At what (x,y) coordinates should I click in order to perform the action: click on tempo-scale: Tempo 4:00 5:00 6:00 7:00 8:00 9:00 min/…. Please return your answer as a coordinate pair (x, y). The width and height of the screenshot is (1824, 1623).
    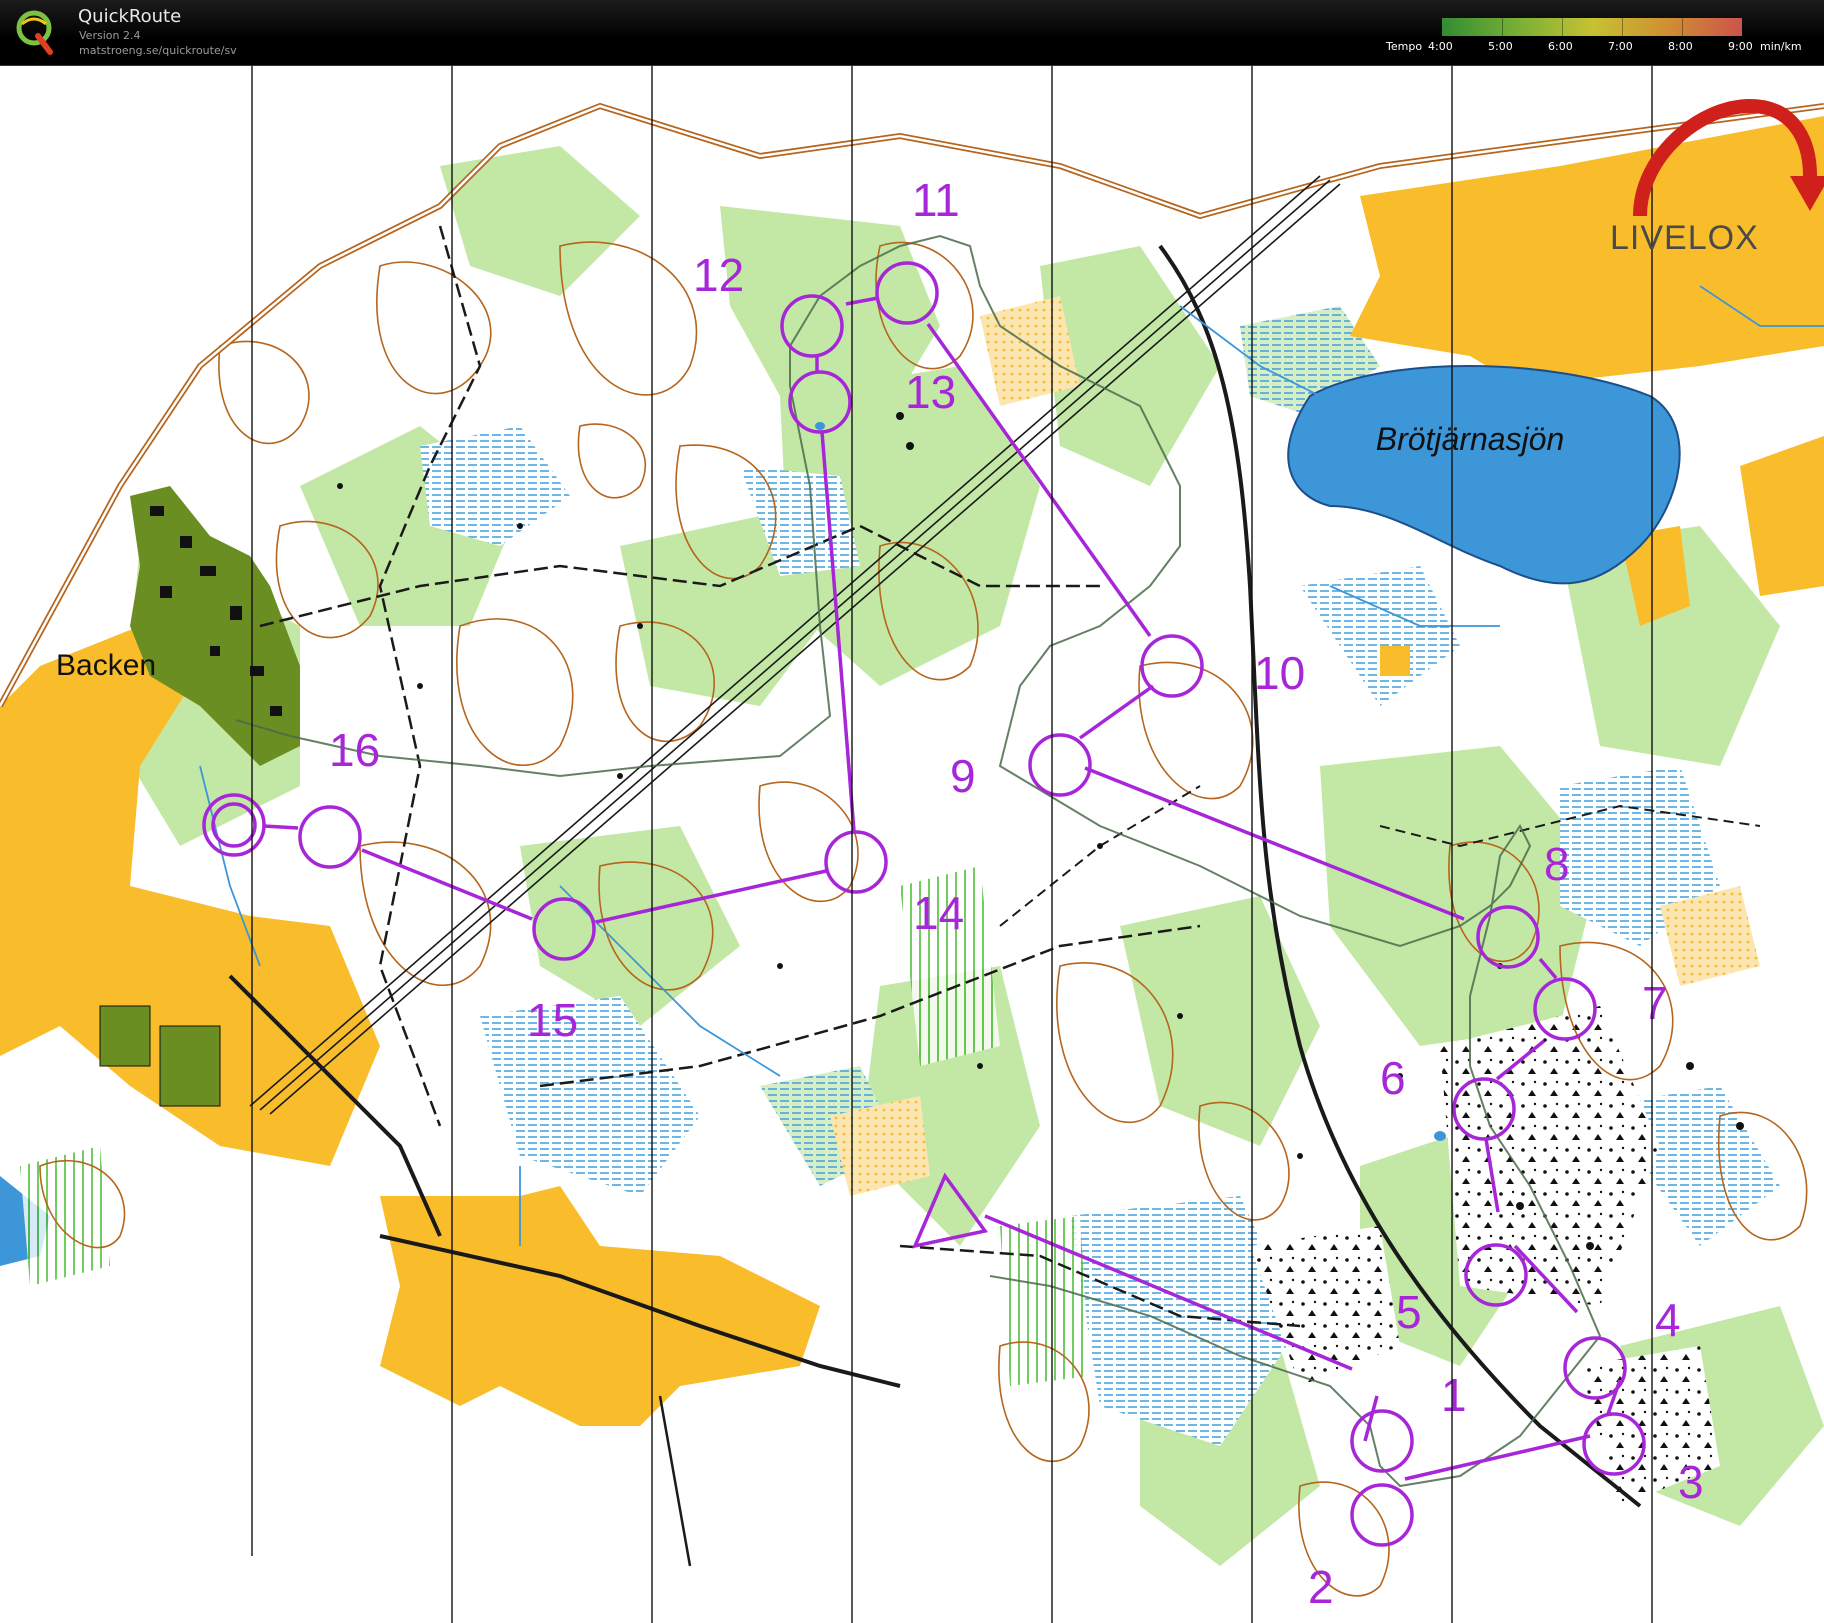
    Looking at the image, I should click on (1600, 38).